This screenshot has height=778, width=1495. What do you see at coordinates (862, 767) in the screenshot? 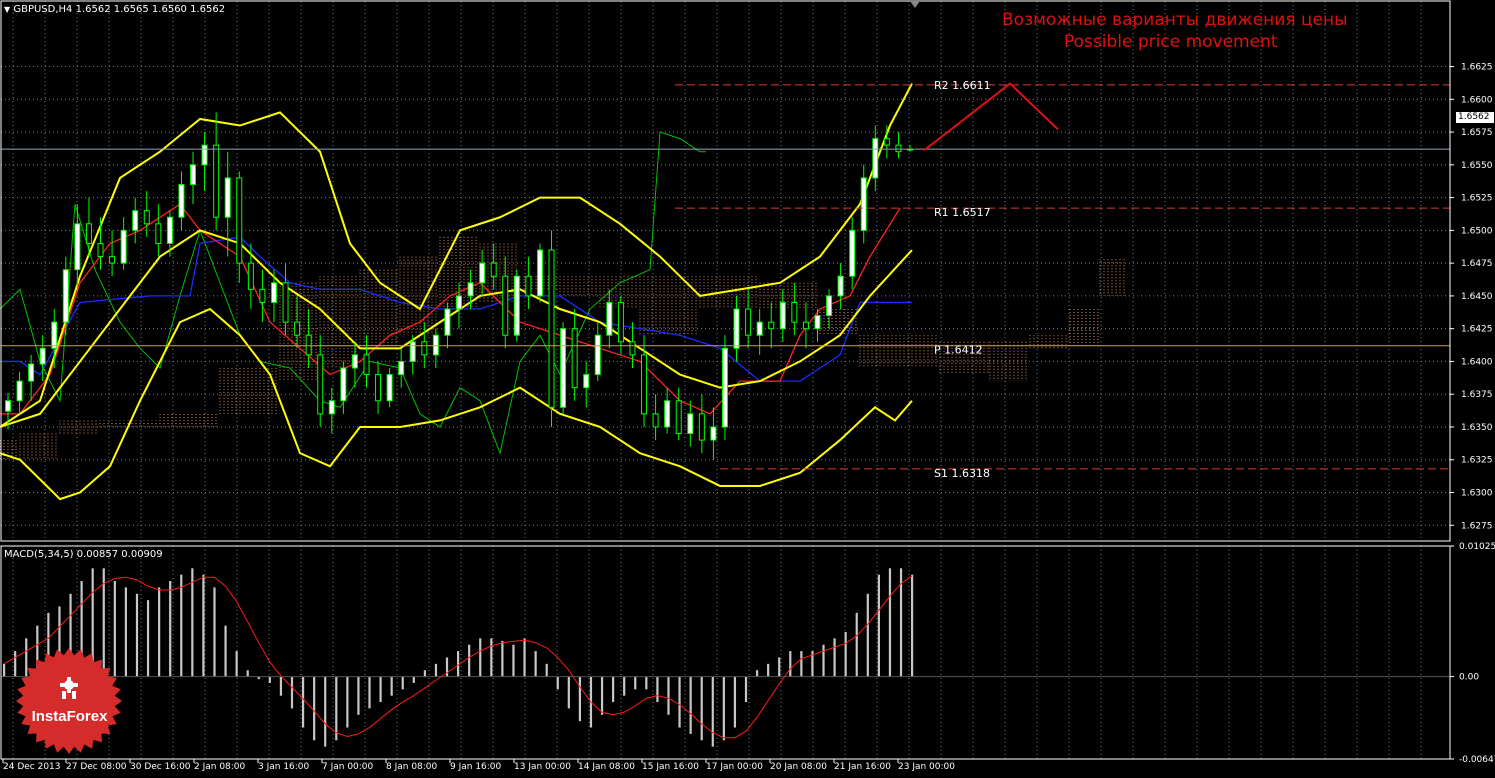
I see `time-tick-label: 21 Jan 16:00` at bounding box center [862, 767].